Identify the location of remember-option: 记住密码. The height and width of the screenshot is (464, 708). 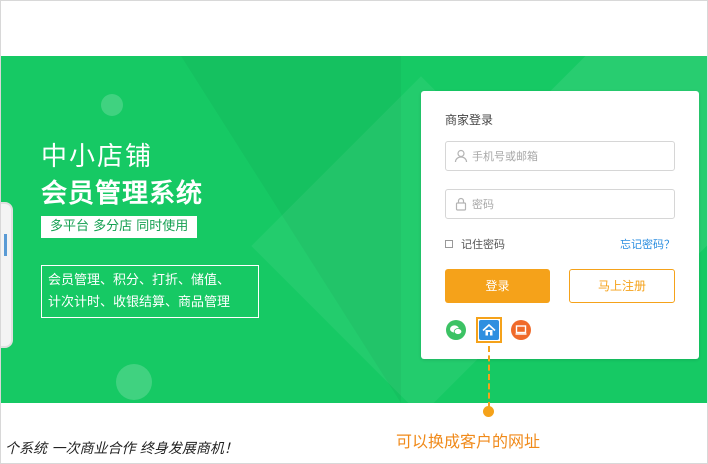
(475, 244).